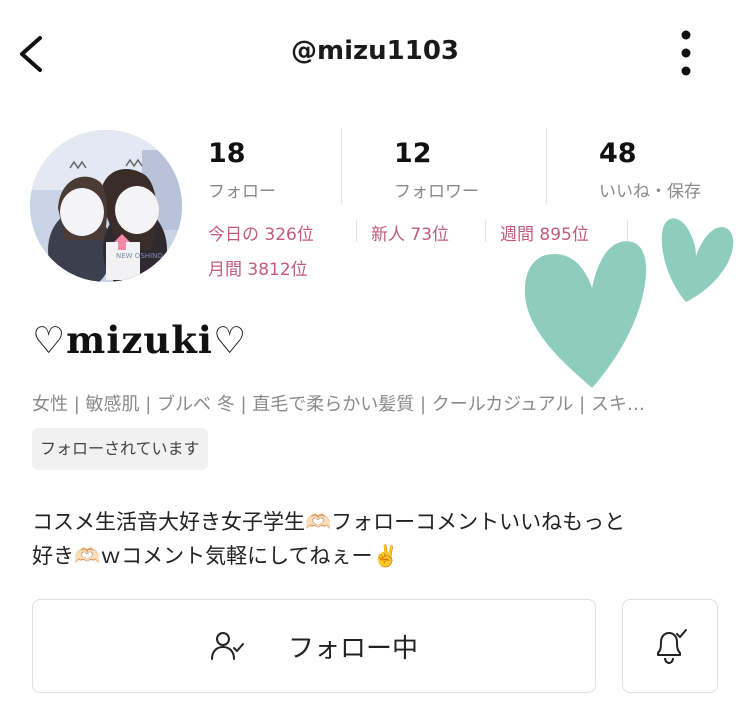 Image resolution: width=750 pixels, height=717 pixels. I want to click on ranking-daily-unit: 位, so click(305, 235).